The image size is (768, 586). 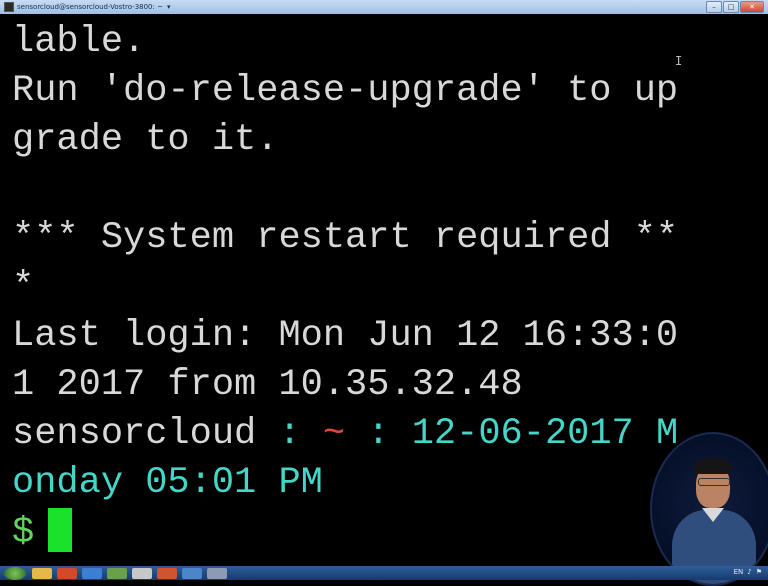 What do you see at coordinates (345, 336) in the screenshot?
I see `terminal-line: Last login: Mon Jun 12 16:33:0` at bounding box center [345, 336].